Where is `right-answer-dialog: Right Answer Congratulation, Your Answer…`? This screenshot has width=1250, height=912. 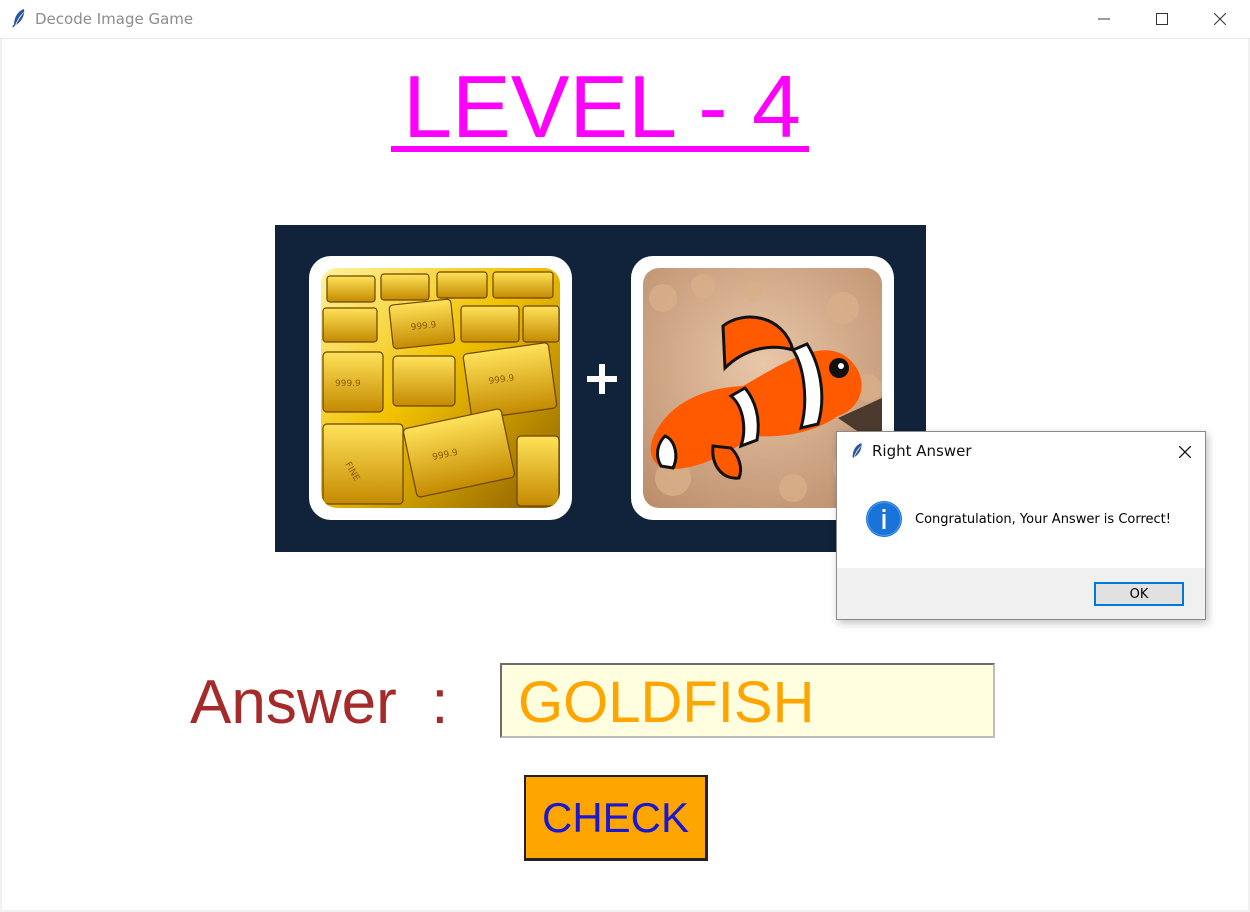 right-answer-dialog: Right Answer Congratulation, Your Answer… is located at coordinates (1021, 525).